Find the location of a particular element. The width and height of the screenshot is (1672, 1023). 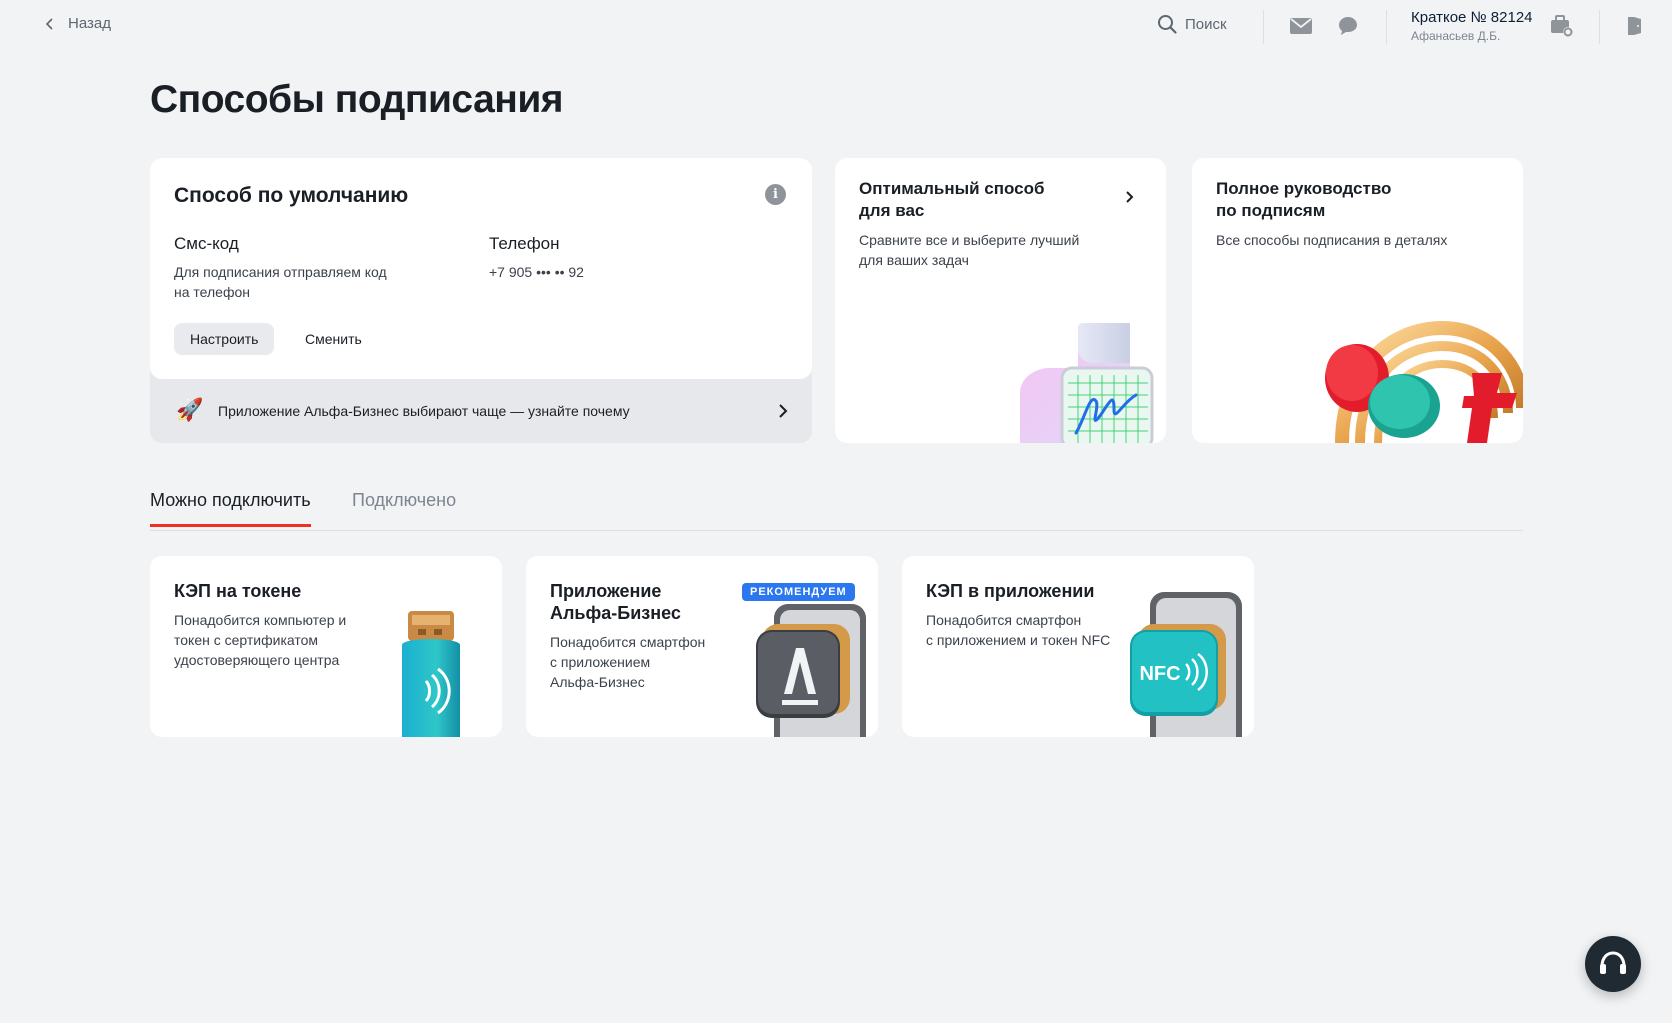

coins-illustration is located at coordinates (1424, 381).